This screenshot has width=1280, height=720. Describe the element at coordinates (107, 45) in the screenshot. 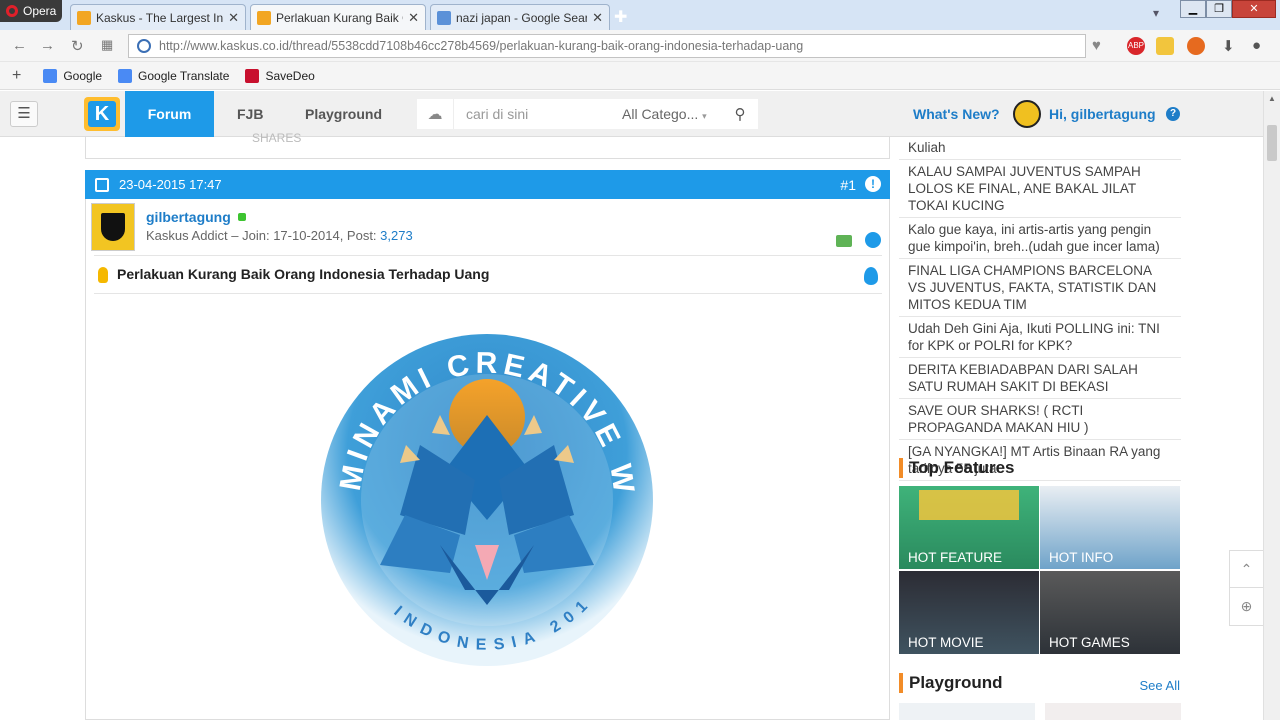

I see `speed-dial-icon: ▦` at that location.